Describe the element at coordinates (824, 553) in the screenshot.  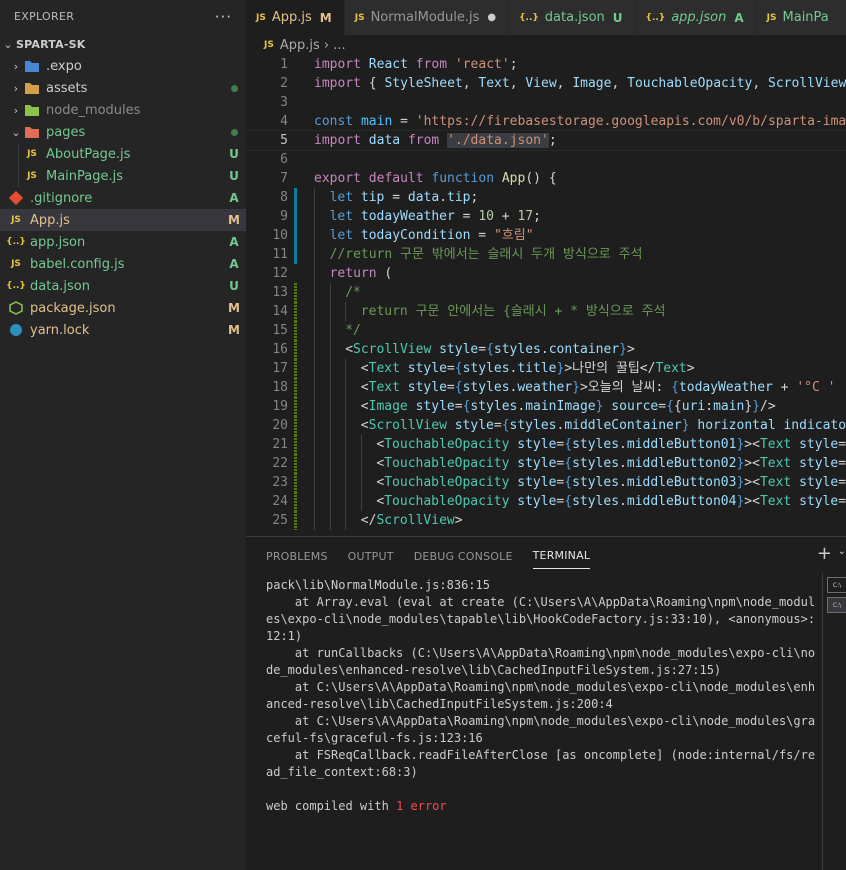
I see `new-terminal-button: +` at that location.